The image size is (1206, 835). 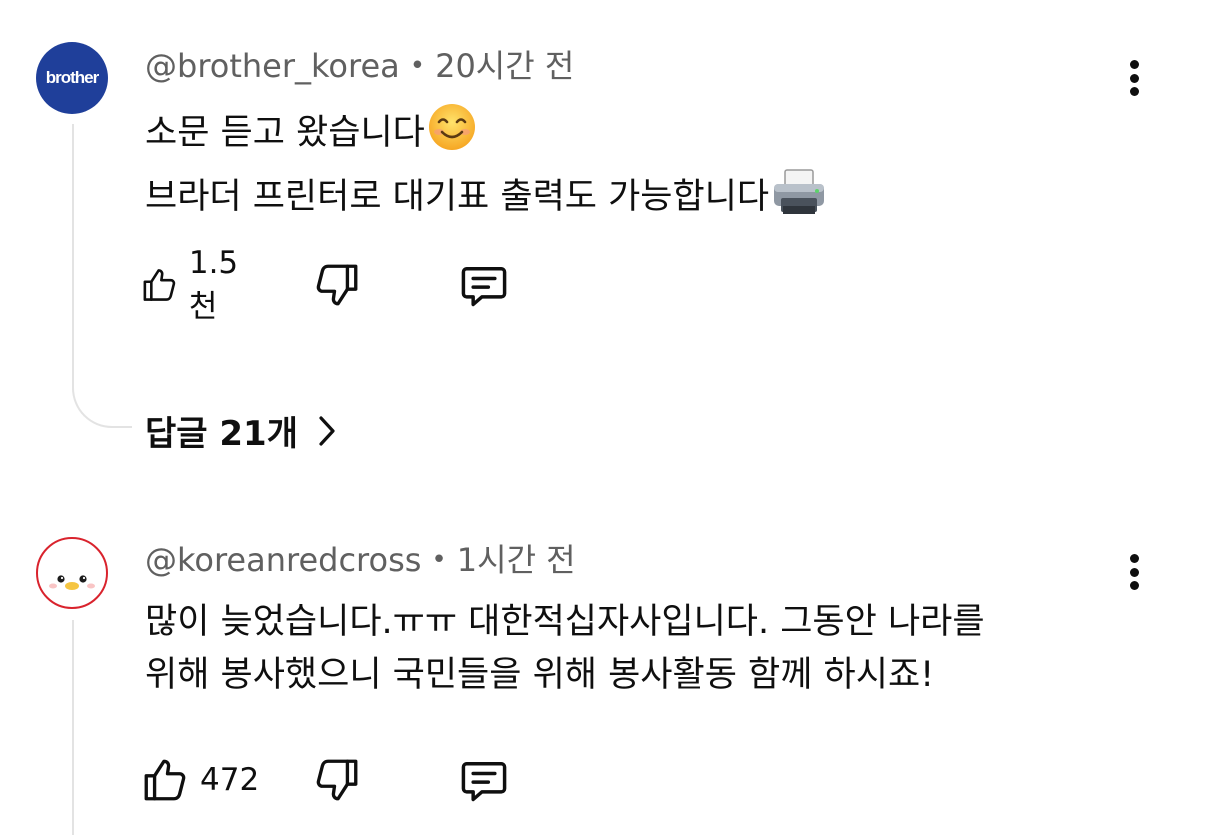 I want to click on avatar, so click(x=72, y=573).